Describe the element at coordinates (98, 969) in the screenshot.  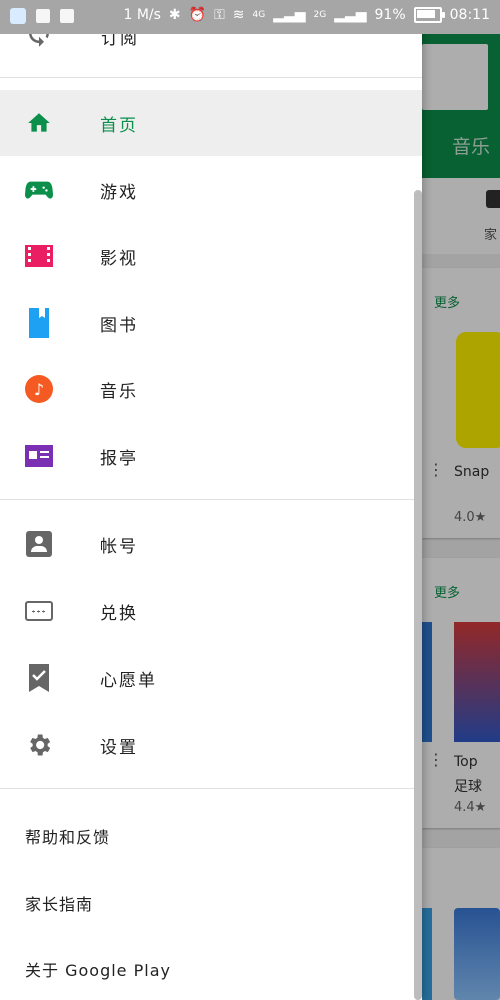
I see `drawer-link-about-google-play: 关于 Google Play` at that location.